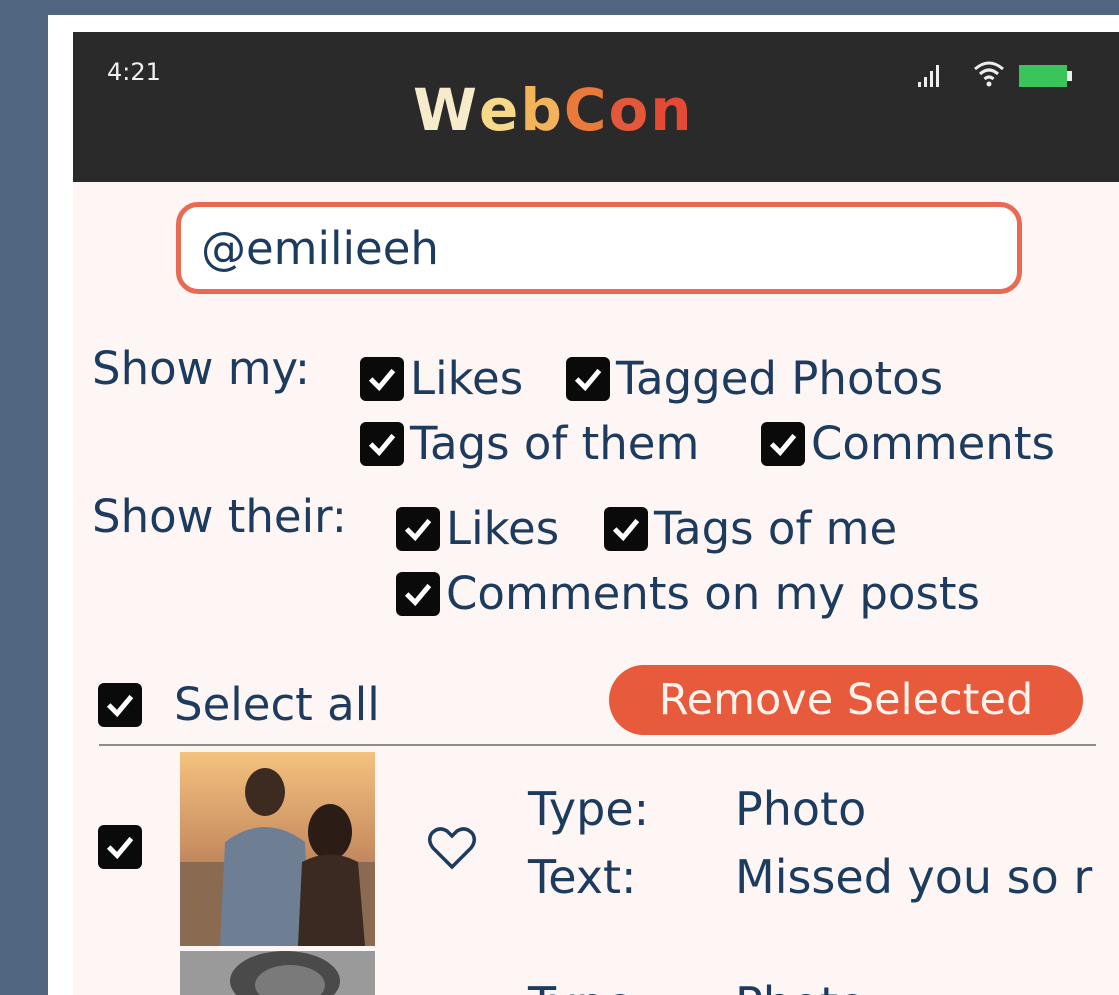 Image resolution: width=1119 pixels, height=995 pixels. What do you see at coordinates (219, 516) in the screenshot?
I see `show-their-label: Show their:` at bounding box center [219, 516].